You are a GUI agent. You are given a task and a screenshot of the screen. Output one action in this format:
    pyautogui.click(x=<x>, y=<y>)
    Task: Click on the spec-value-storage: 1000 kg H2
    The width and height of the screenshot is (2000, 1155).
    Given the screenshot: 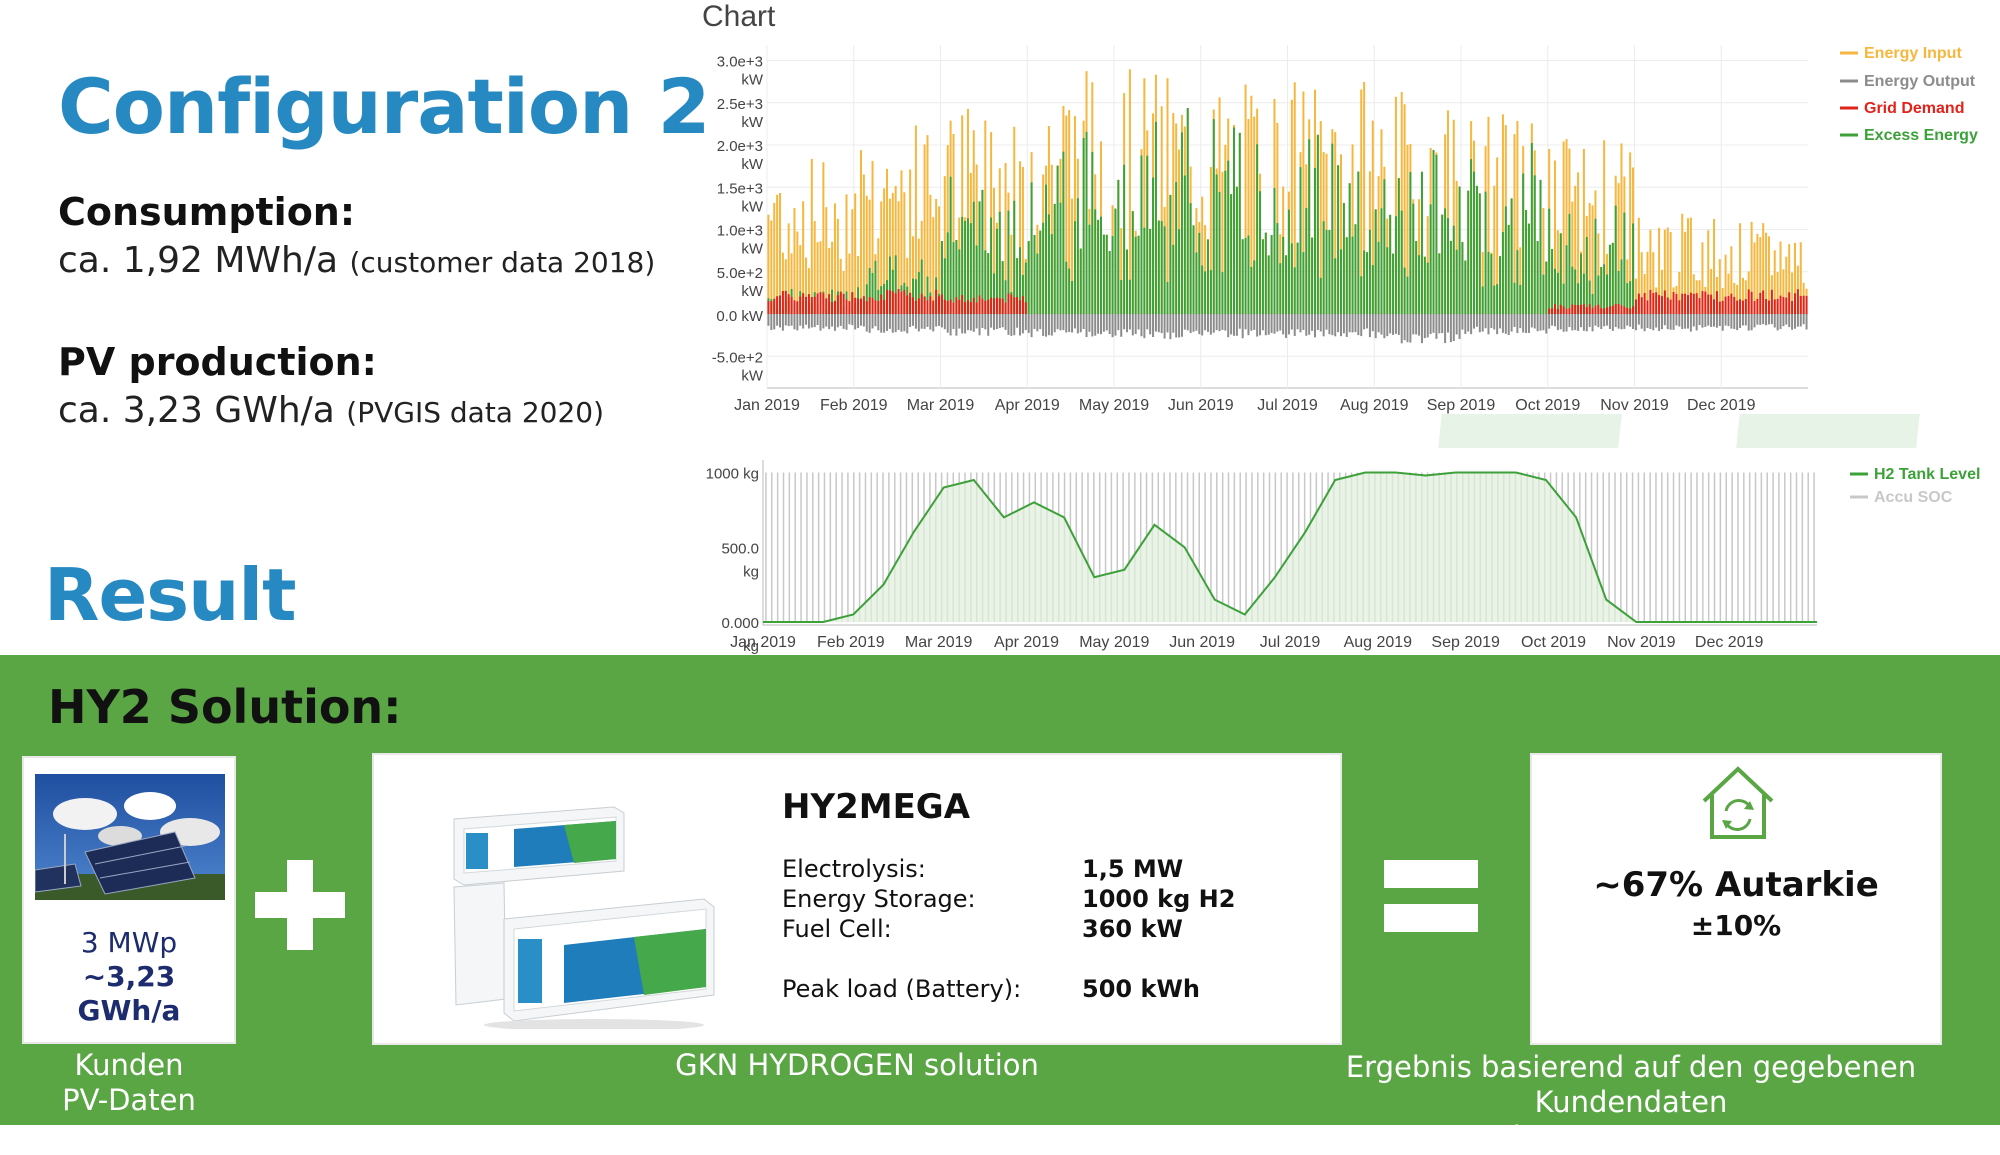 What is the action you would take?
    pyautogui.click(x=1159, y=899)
    